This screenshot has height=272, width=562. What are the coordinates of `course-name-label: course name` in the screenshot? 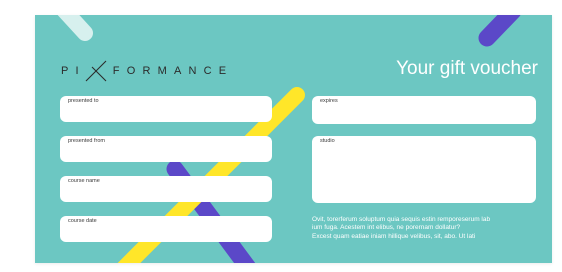 It's located at (84, 181).